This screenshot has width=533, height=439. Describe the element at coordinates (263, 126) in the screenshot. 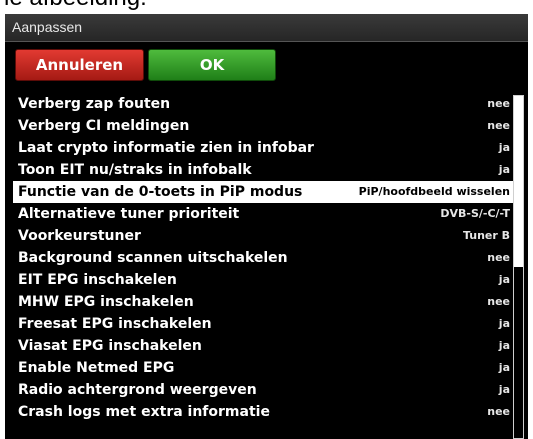

I see `setting-row: Verberg CI meldingen nee` at that location.